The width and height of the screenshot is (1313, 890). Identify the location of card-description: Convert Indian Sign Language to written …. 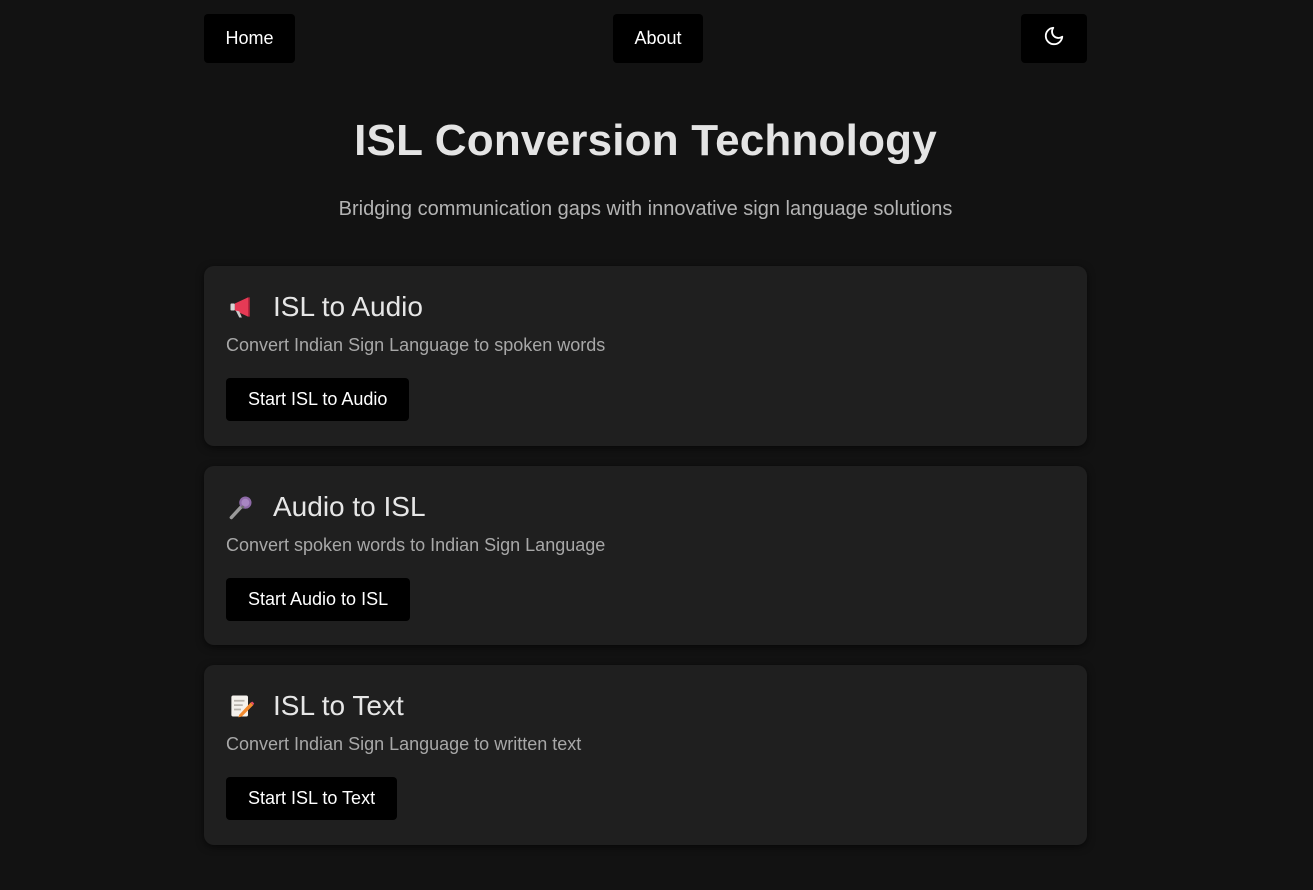
(404, 744).